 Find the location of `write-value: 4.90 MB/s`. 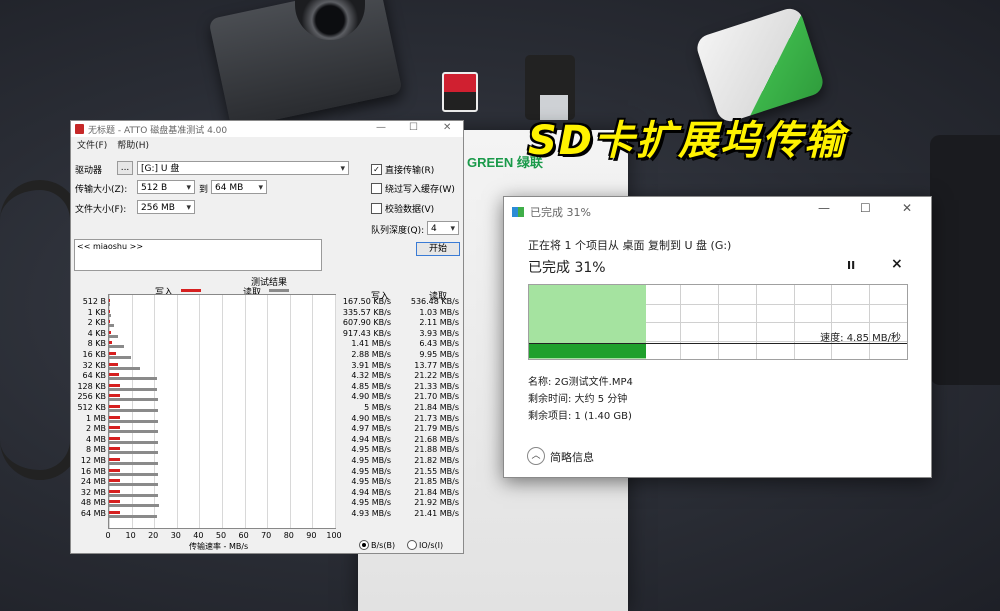

write-value: 4.90 MB/s is located at coordinates (371, 418).